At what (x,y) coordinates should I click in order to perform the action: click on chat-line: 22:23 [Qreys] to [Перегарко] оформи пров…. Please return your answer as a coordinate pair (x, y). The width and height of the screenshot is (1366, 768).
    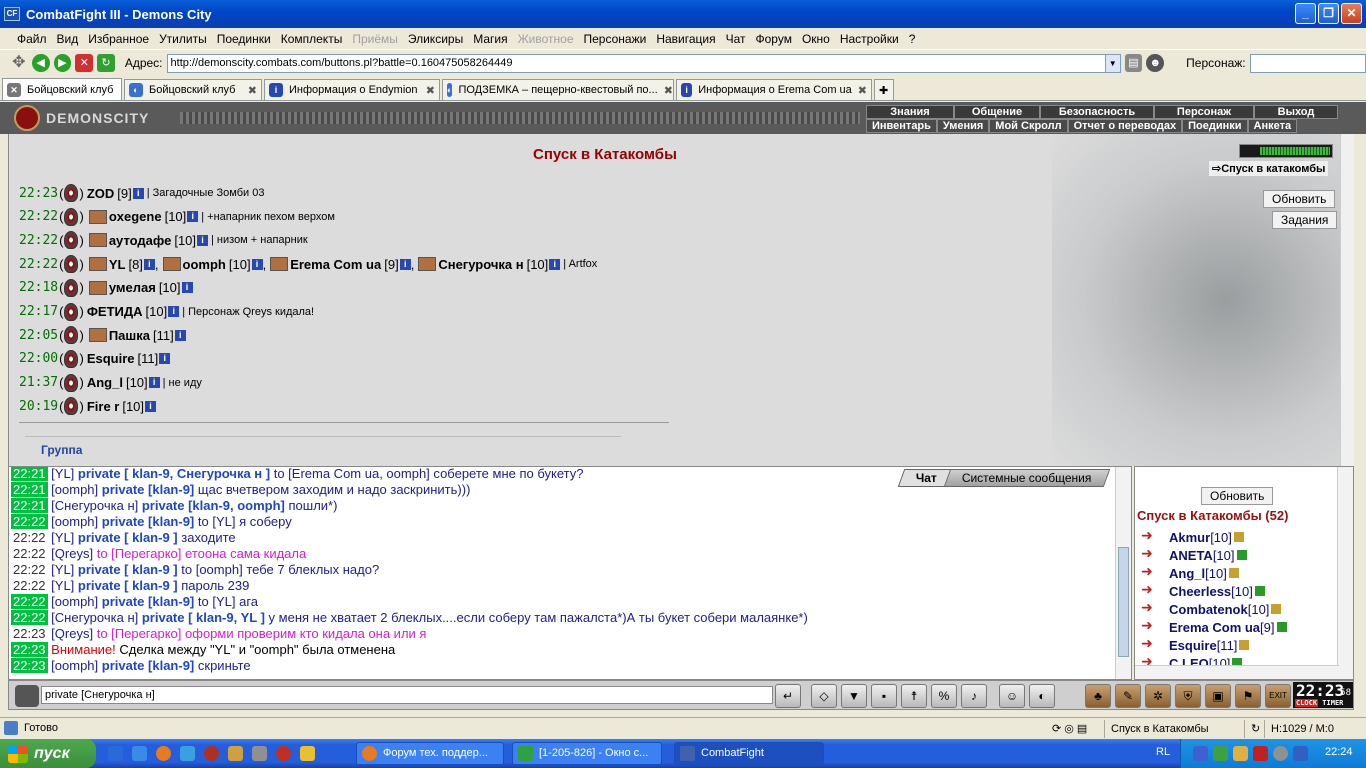
    Looking at the image, I should click on (218, 634).